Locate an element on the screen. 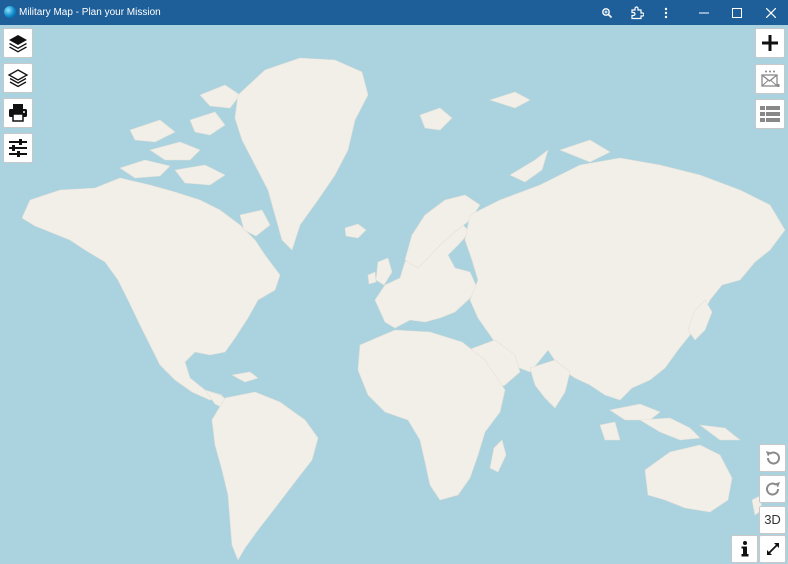 The image size is (788, 564). plus-icon is located at coordinates (770, 43).